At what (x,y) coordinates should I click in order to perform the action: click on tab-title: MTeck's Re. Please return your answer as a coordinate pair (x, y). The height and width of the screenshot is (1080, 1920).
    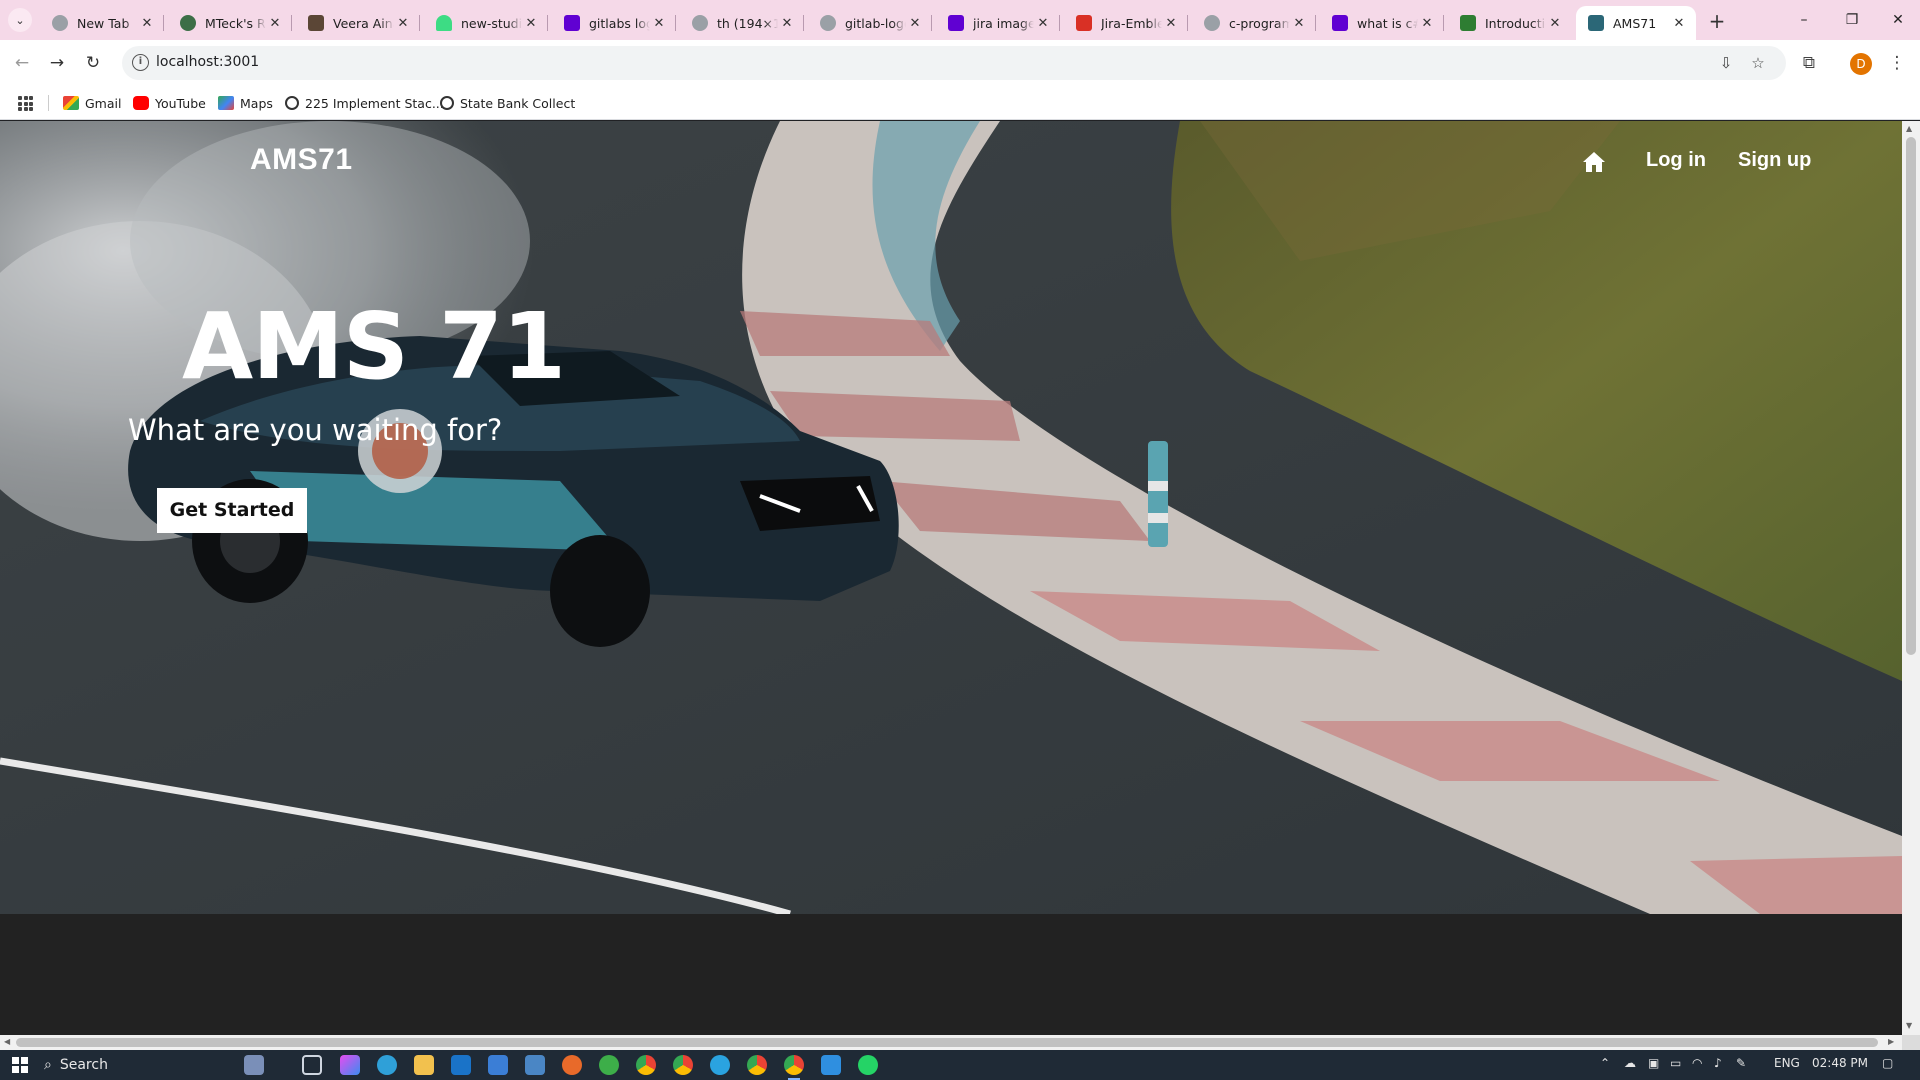
    Looking at the image, I should click on (235, 23).